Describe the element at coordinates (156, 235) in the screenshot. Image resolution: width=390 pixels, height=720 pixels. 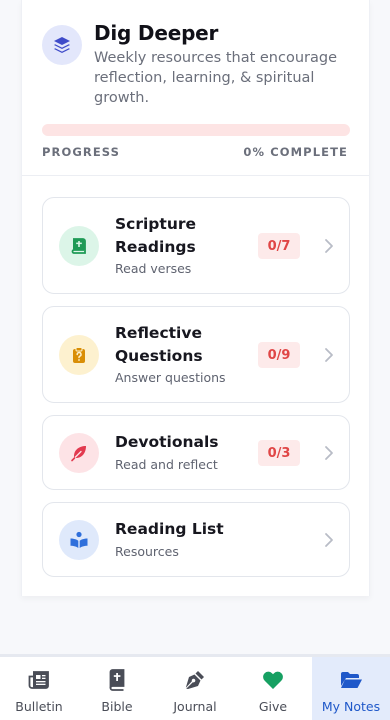
I see `item-title: Scripture Readings` at that location.